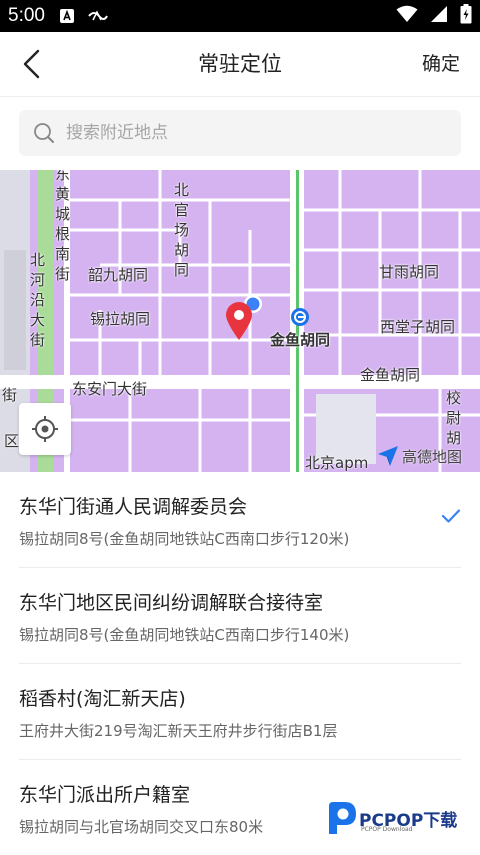  Describe the element at coordinates (439, 16) in the screenshot. I see `signal-icon` at that location.